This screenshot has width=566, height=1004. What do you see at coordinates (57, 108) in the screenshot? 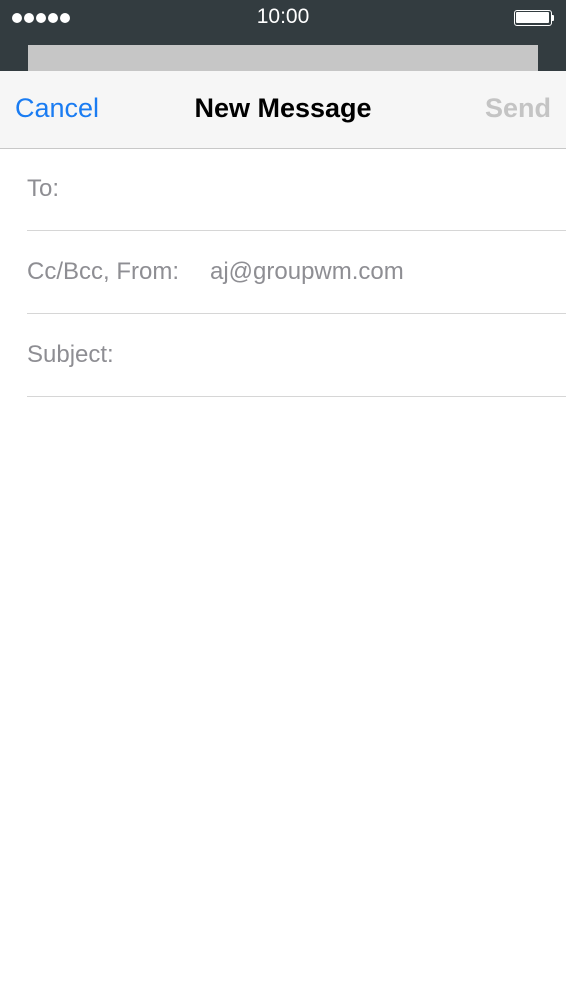
I see `cancel-button: Cancel` at bounding box center [57, 108].